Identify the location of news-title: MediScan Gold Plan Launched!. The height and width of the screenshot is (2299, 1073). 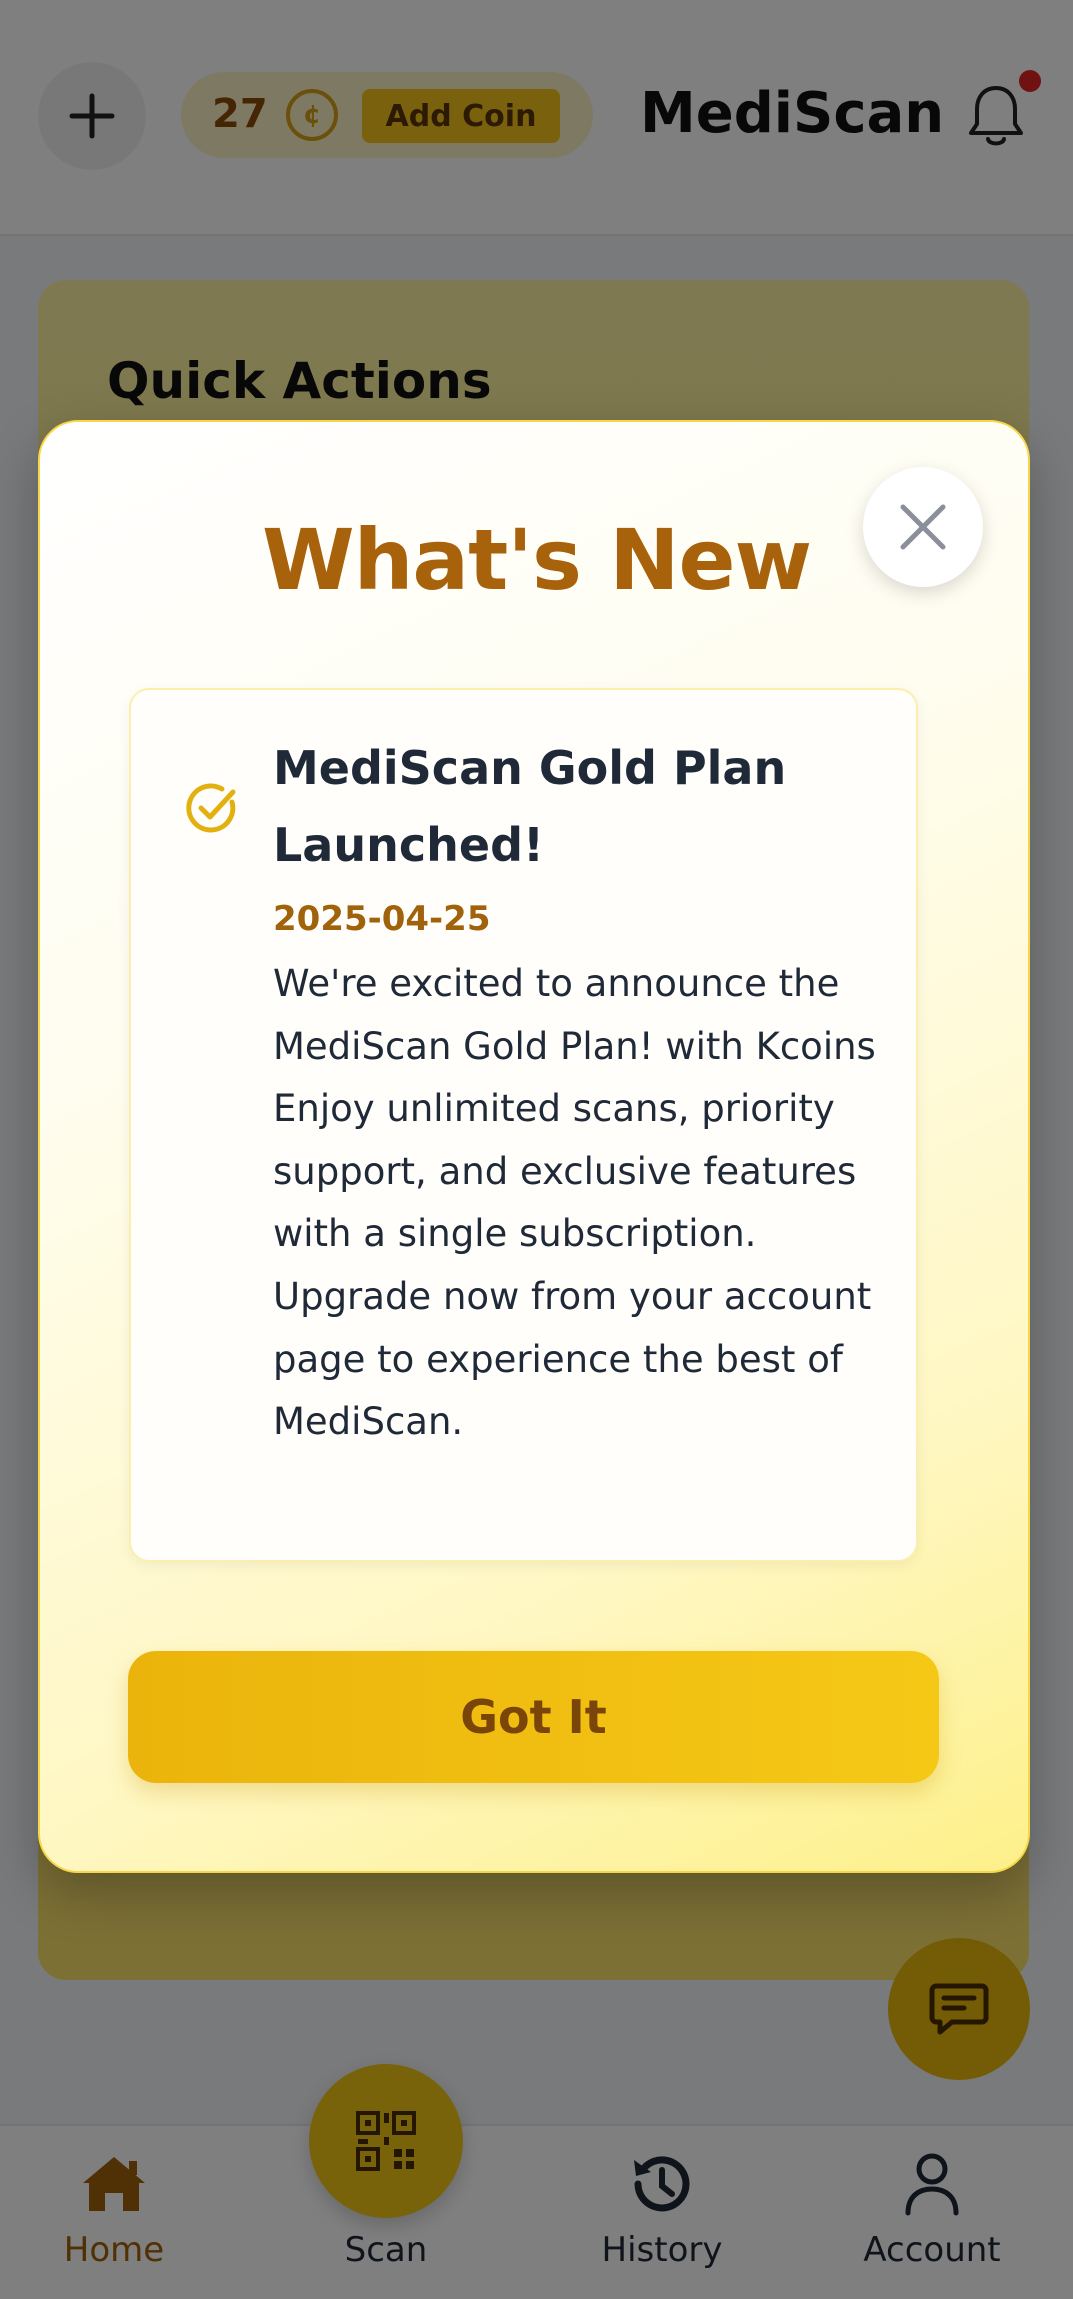
(530, 806).